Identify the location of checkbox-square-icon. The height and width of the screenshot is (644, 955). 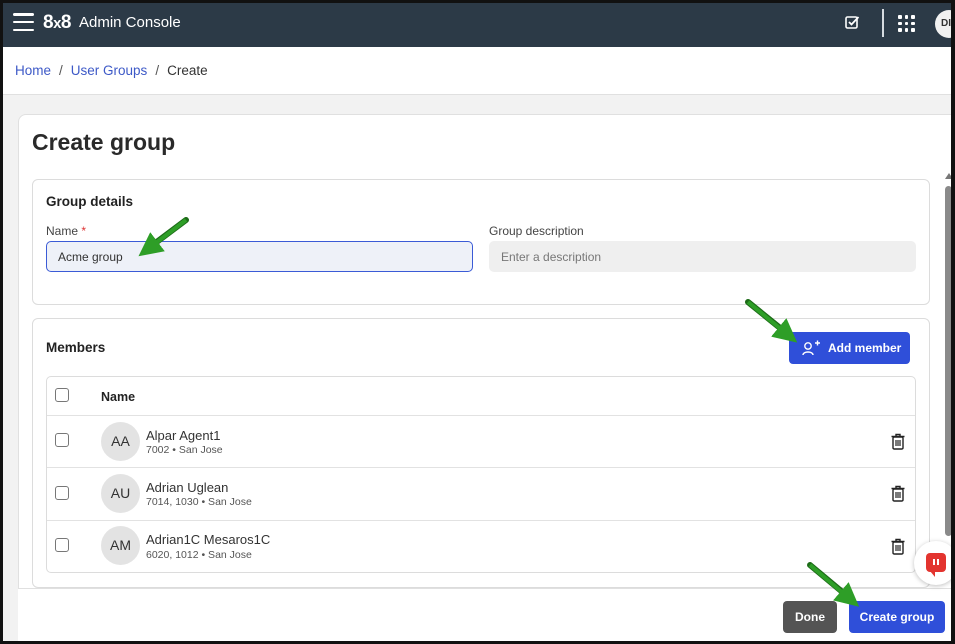
(852, 22).